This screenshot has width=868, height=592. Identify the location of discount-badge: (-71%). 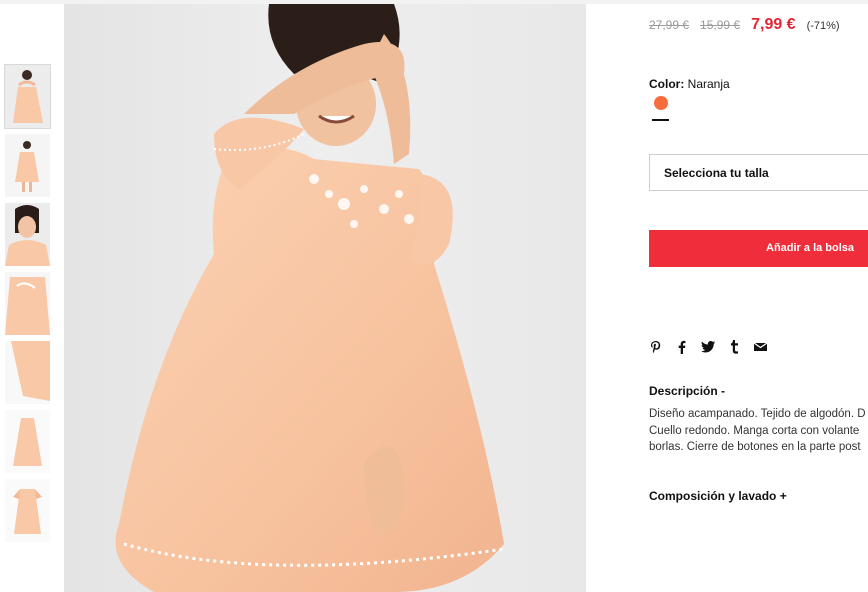
(823, 26).